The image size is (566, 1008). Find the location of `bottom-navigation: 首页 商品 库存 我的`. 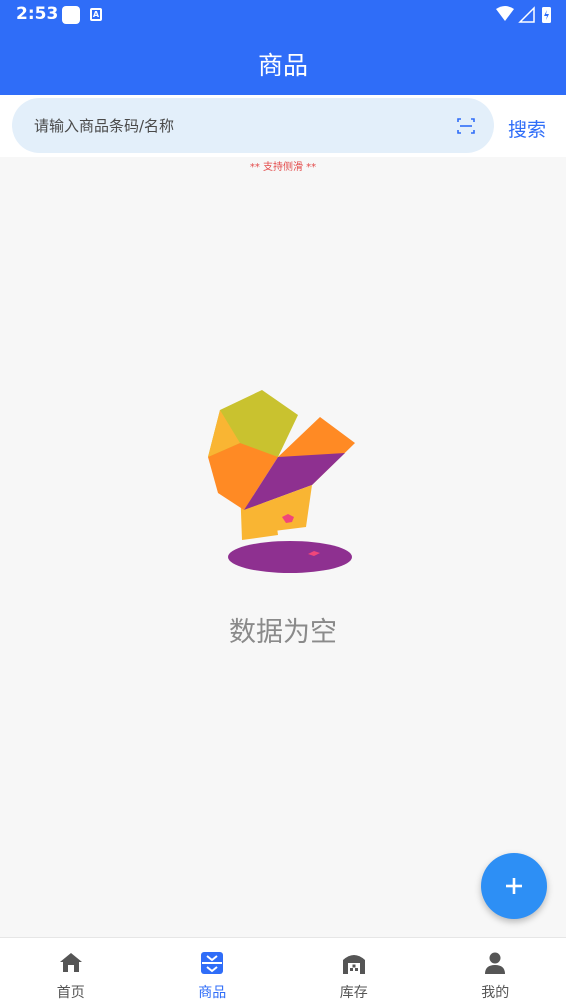

bottom-navigation: 首页 商品 库存 我的 is located at coordinates (283, 972).